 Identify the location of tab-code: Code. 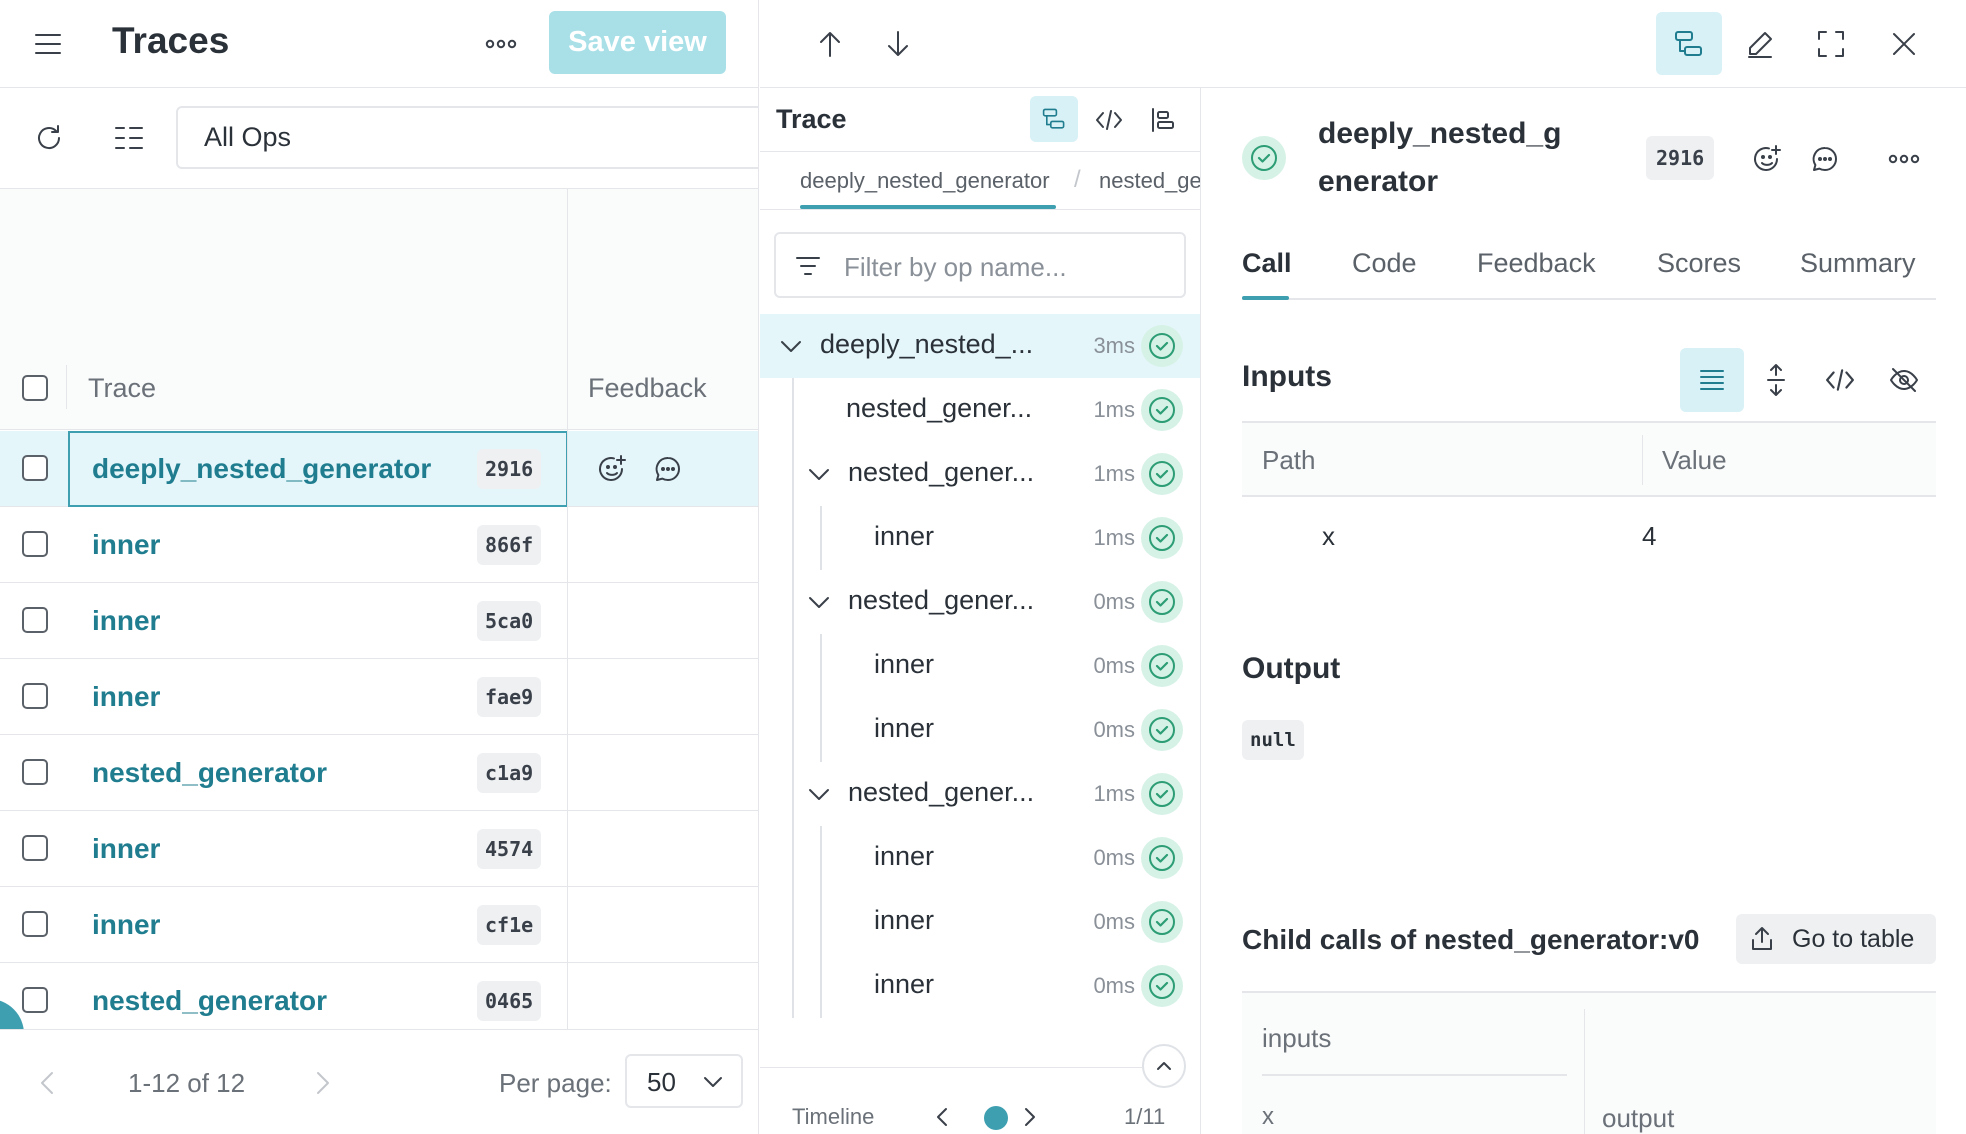
(1384, 263).